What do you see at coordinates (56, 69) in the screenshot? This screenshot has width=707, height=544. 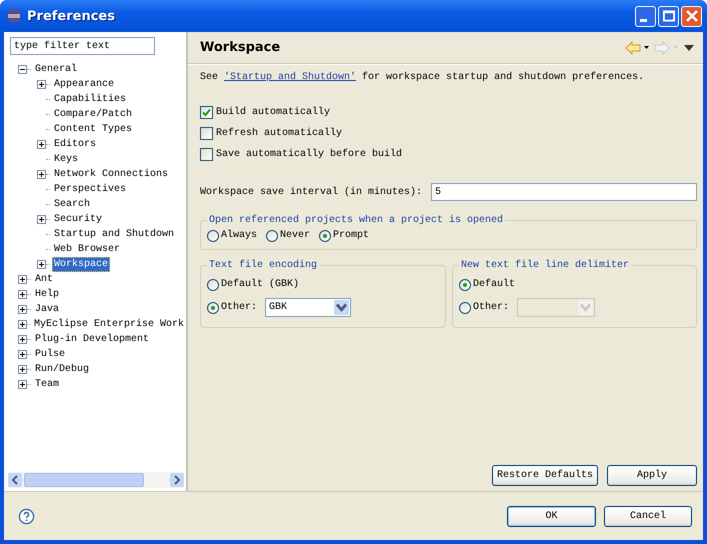 I see `tree-item: General` at bounding box center [56, 69].